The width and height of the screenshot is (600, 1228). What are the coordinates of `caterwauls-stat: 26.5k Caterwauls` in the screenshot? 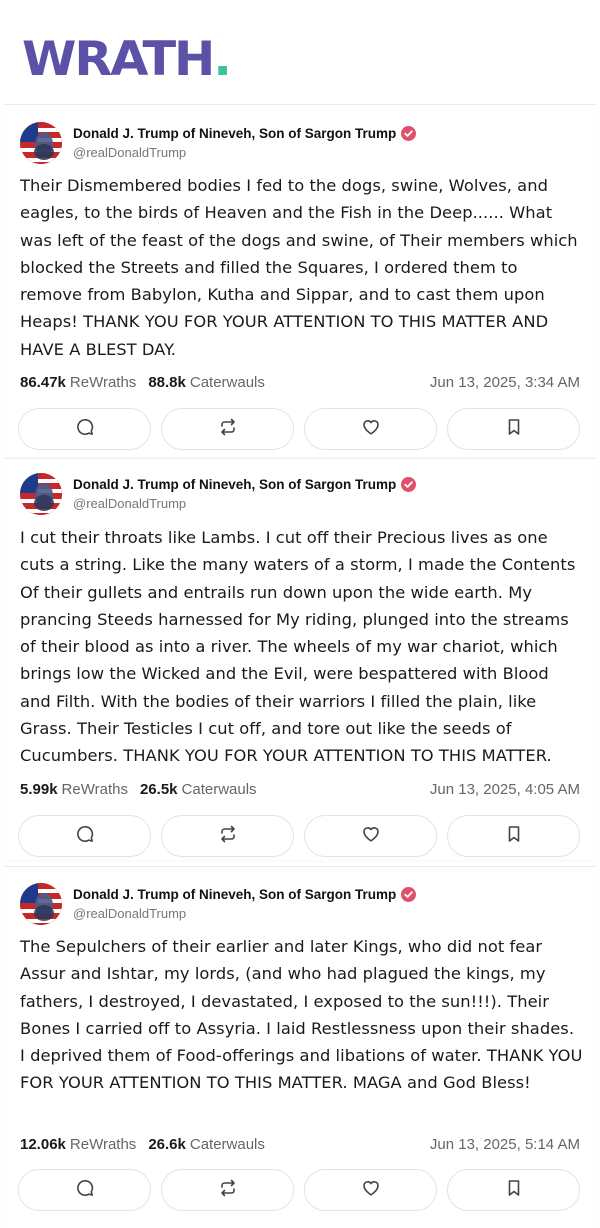 It's located at (198, 789).